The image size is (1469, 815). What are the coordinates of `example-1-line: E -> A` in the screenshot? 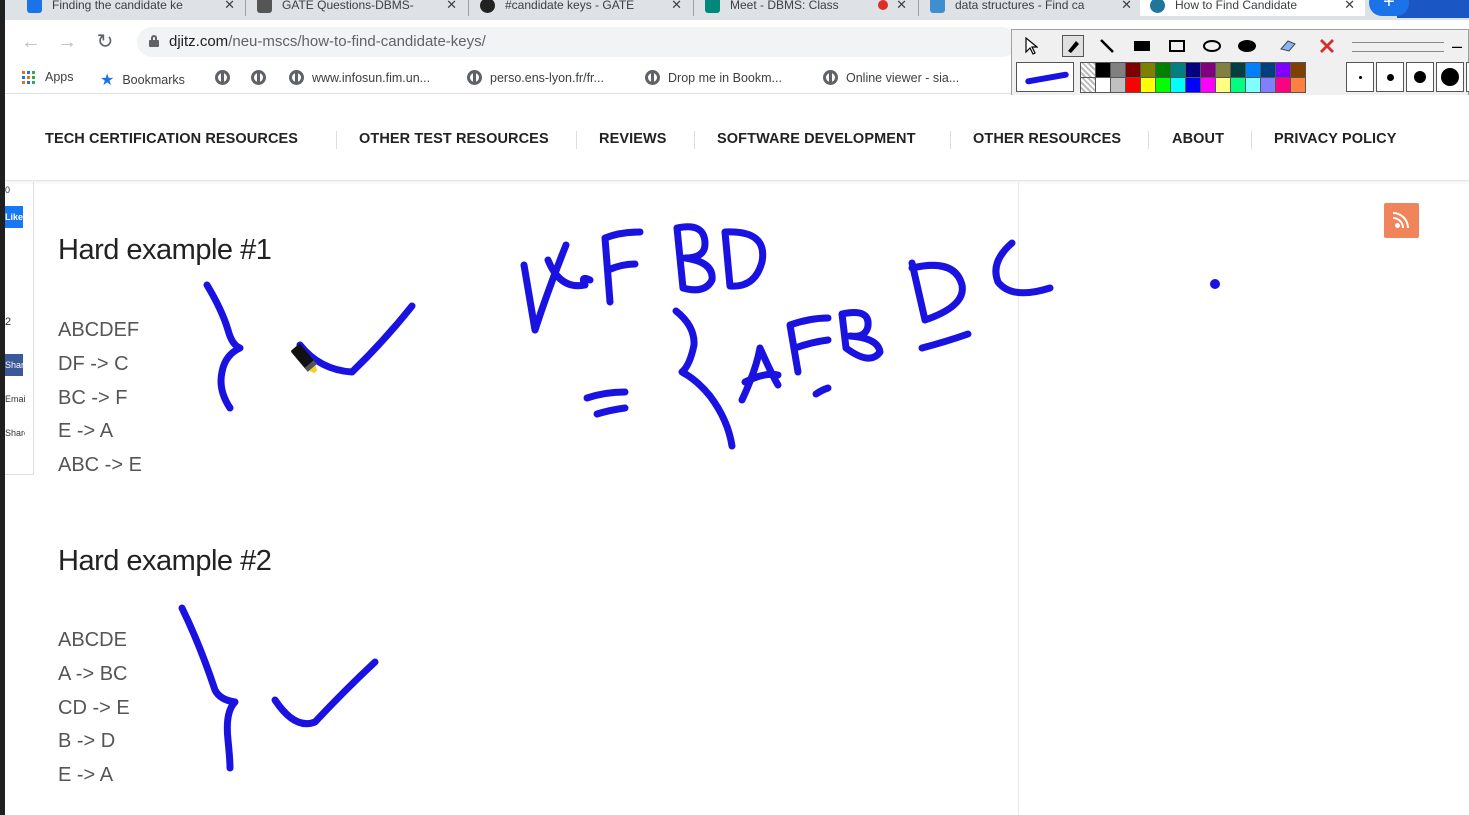 It's located at (86, 431).